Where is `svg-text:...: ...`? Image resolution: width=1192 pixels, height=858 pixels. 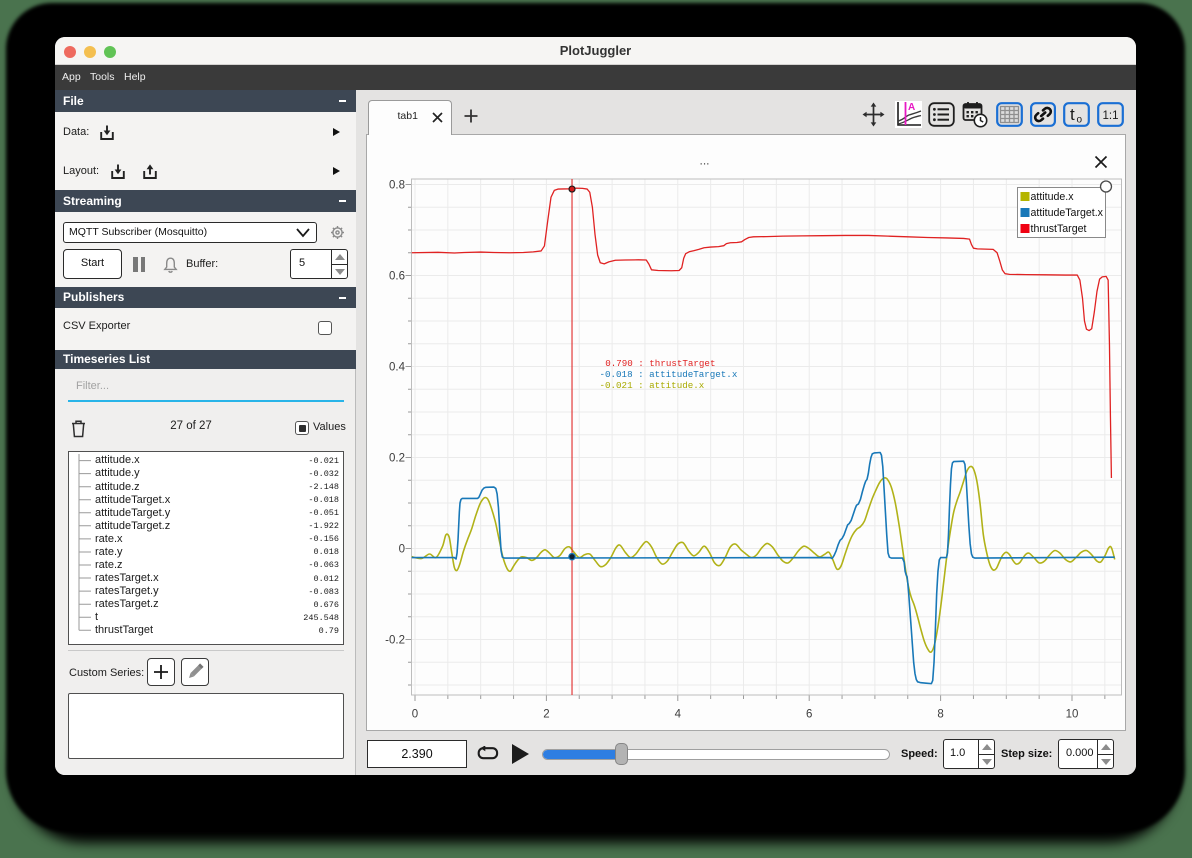 svg-text:...: ... is located at coordinates (705, 161).